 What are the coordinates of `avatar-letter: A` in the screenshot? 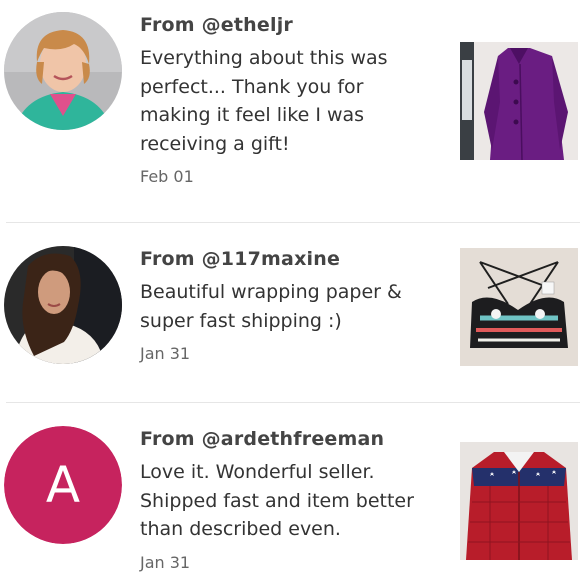 It's located at (63, 485).